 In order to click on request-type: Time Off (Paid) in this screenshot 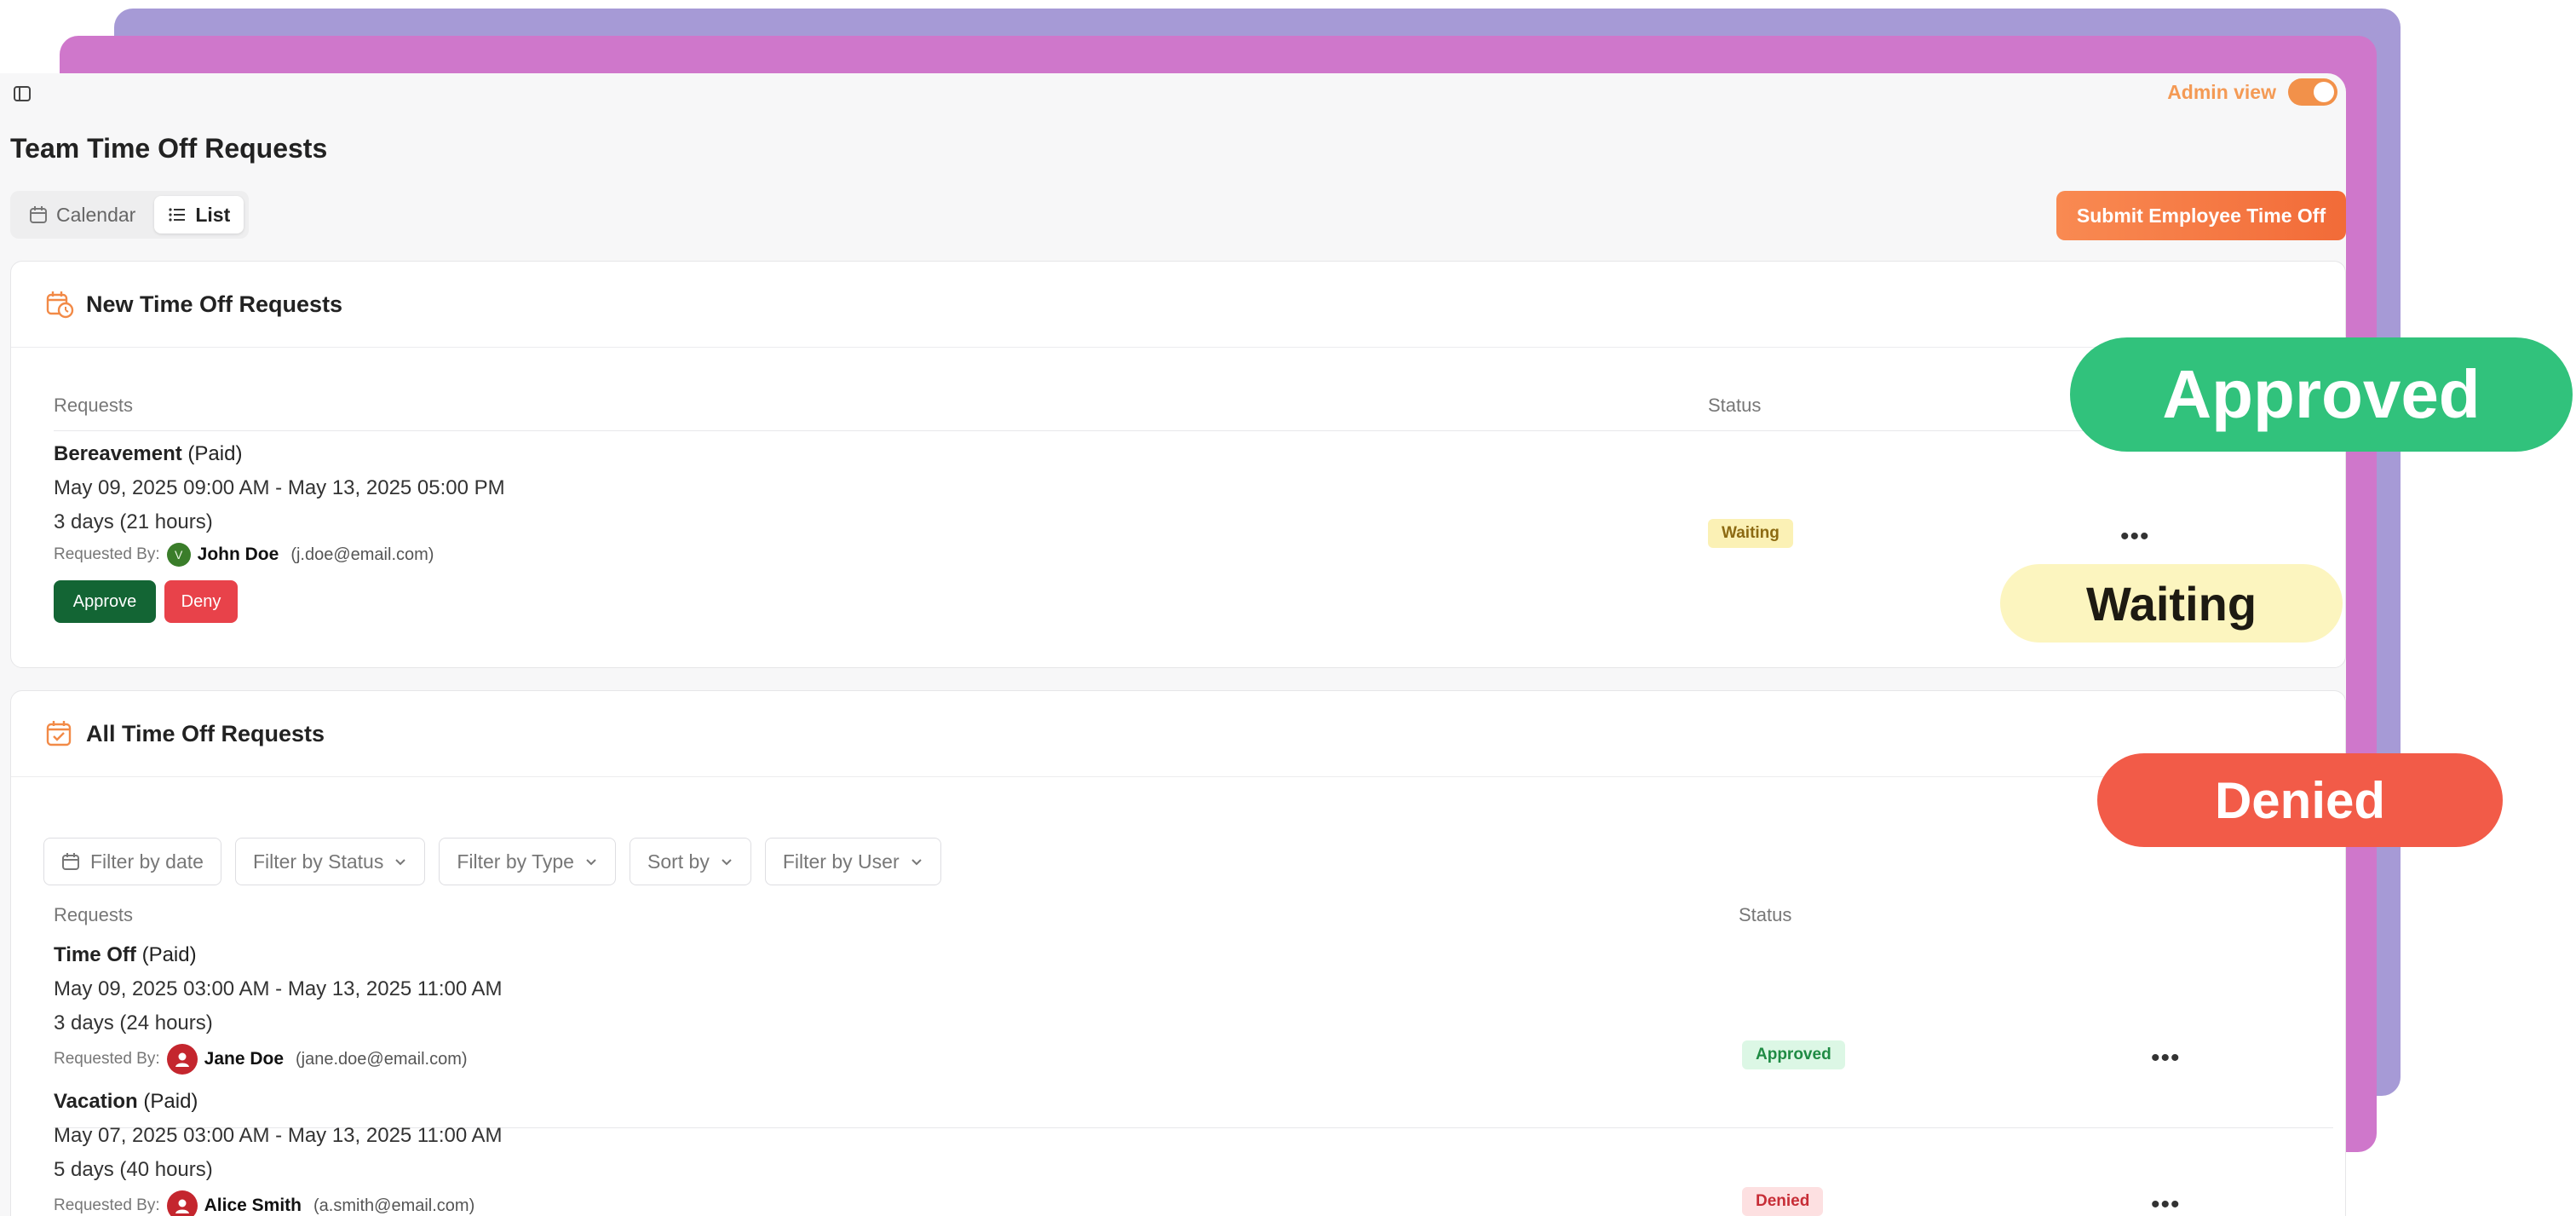, I will do `click(126, 955)`.